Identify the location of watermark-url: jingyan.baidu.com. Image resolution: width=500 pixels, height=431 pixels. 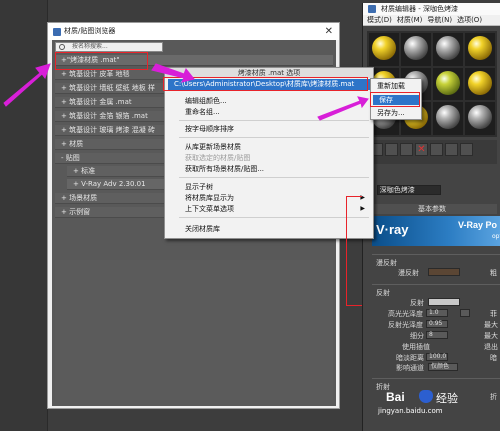
(410, 411).